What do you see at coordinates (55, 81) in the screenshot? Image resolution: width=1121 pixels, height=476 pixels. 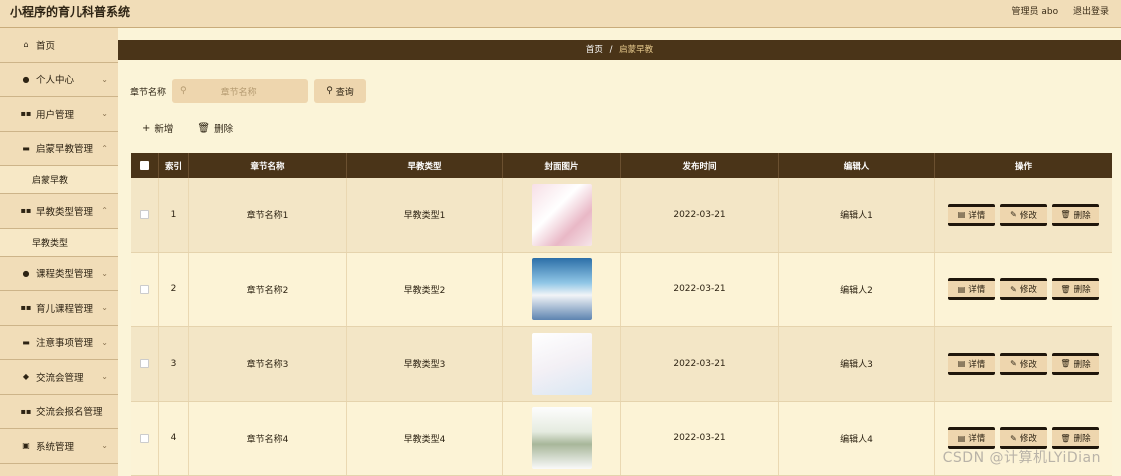 I see `sidebar-item-label: 个人中心` at bounding box center [55, 81].